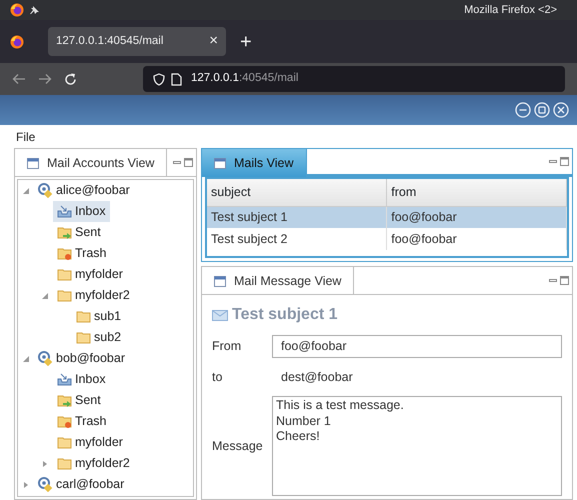  I want to click on field-label: to, so click(218, 377).